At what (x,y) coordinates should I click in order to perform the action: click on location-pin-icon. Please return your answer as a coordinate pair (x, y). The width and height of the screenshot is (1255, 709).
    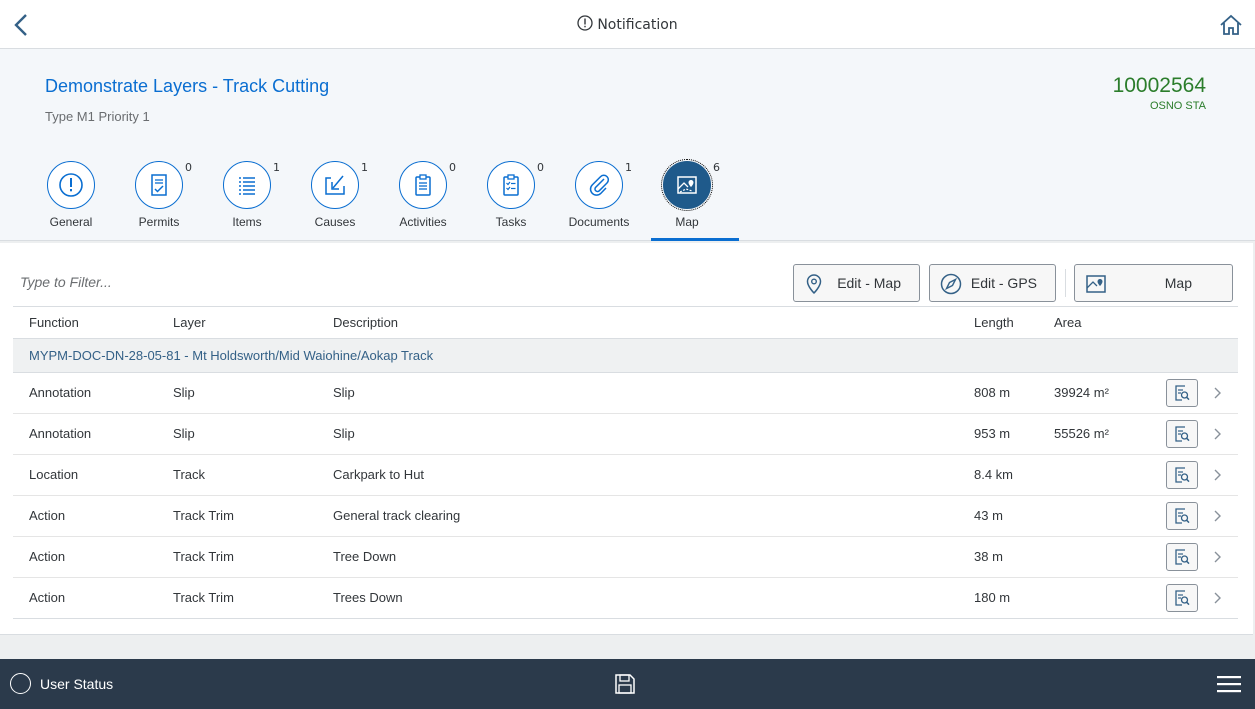
    Looking at the image, I should click on (814, 284).